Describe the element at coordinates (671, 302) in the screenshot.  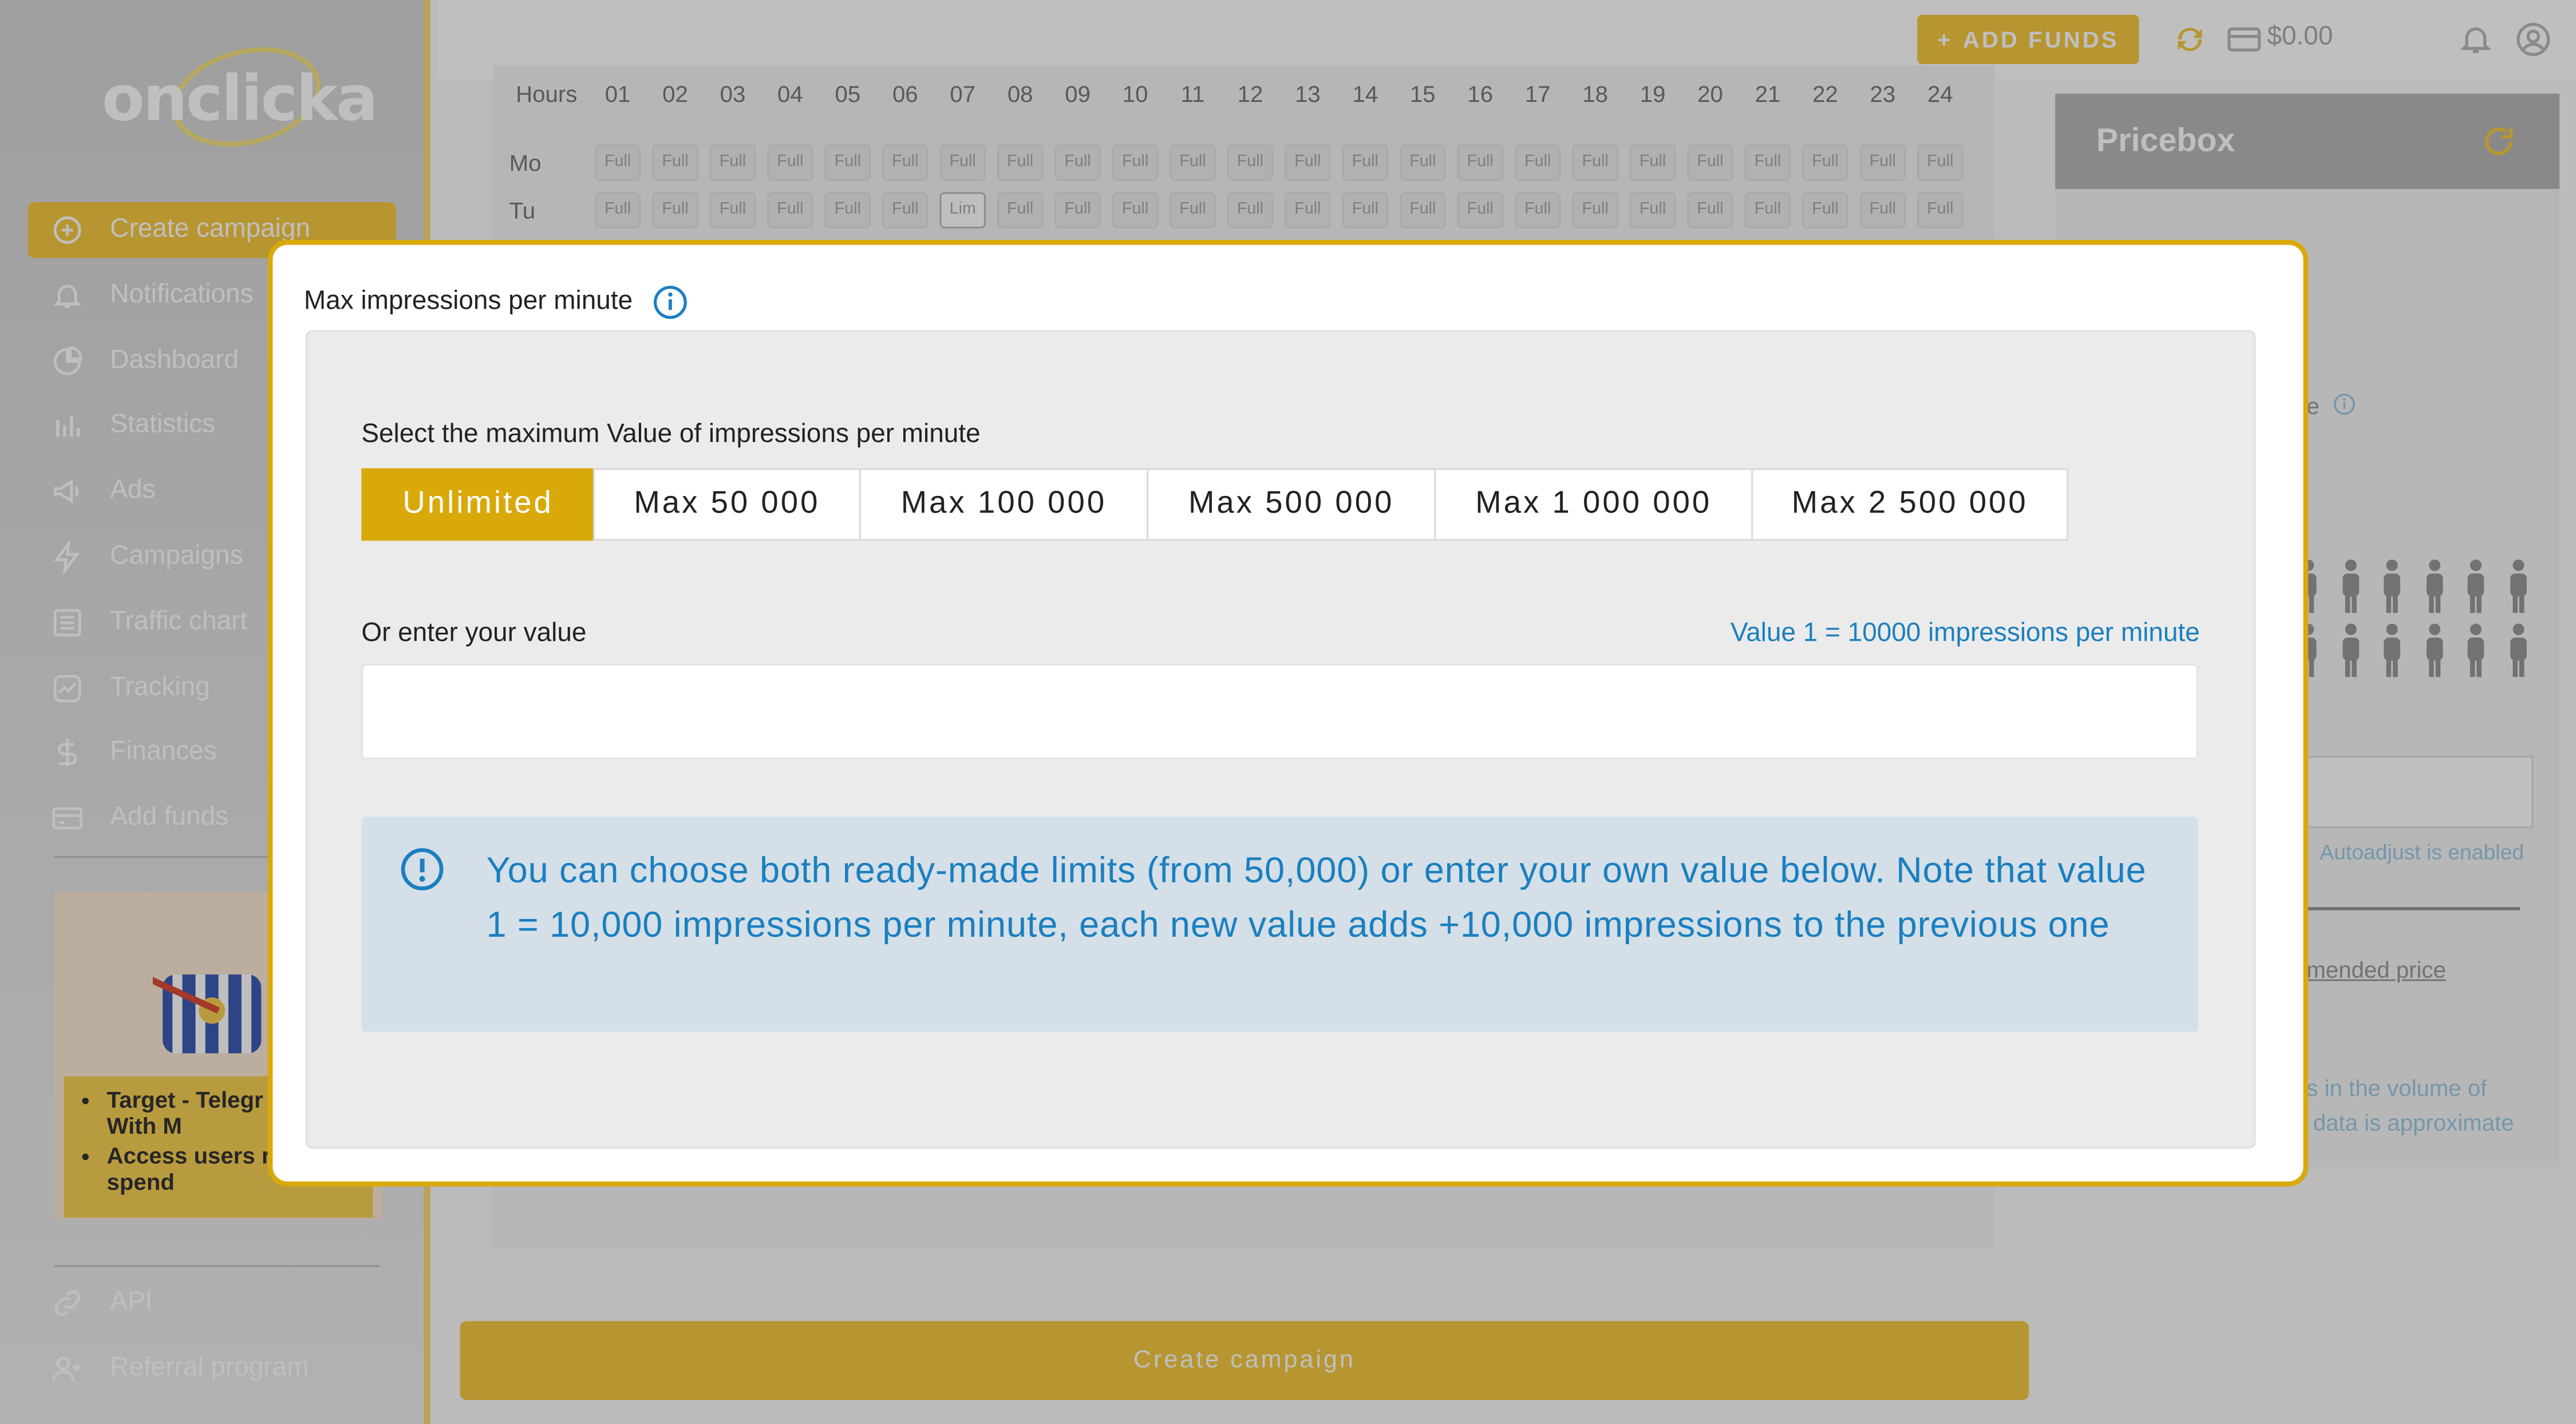
I see `info-icon` at that location.